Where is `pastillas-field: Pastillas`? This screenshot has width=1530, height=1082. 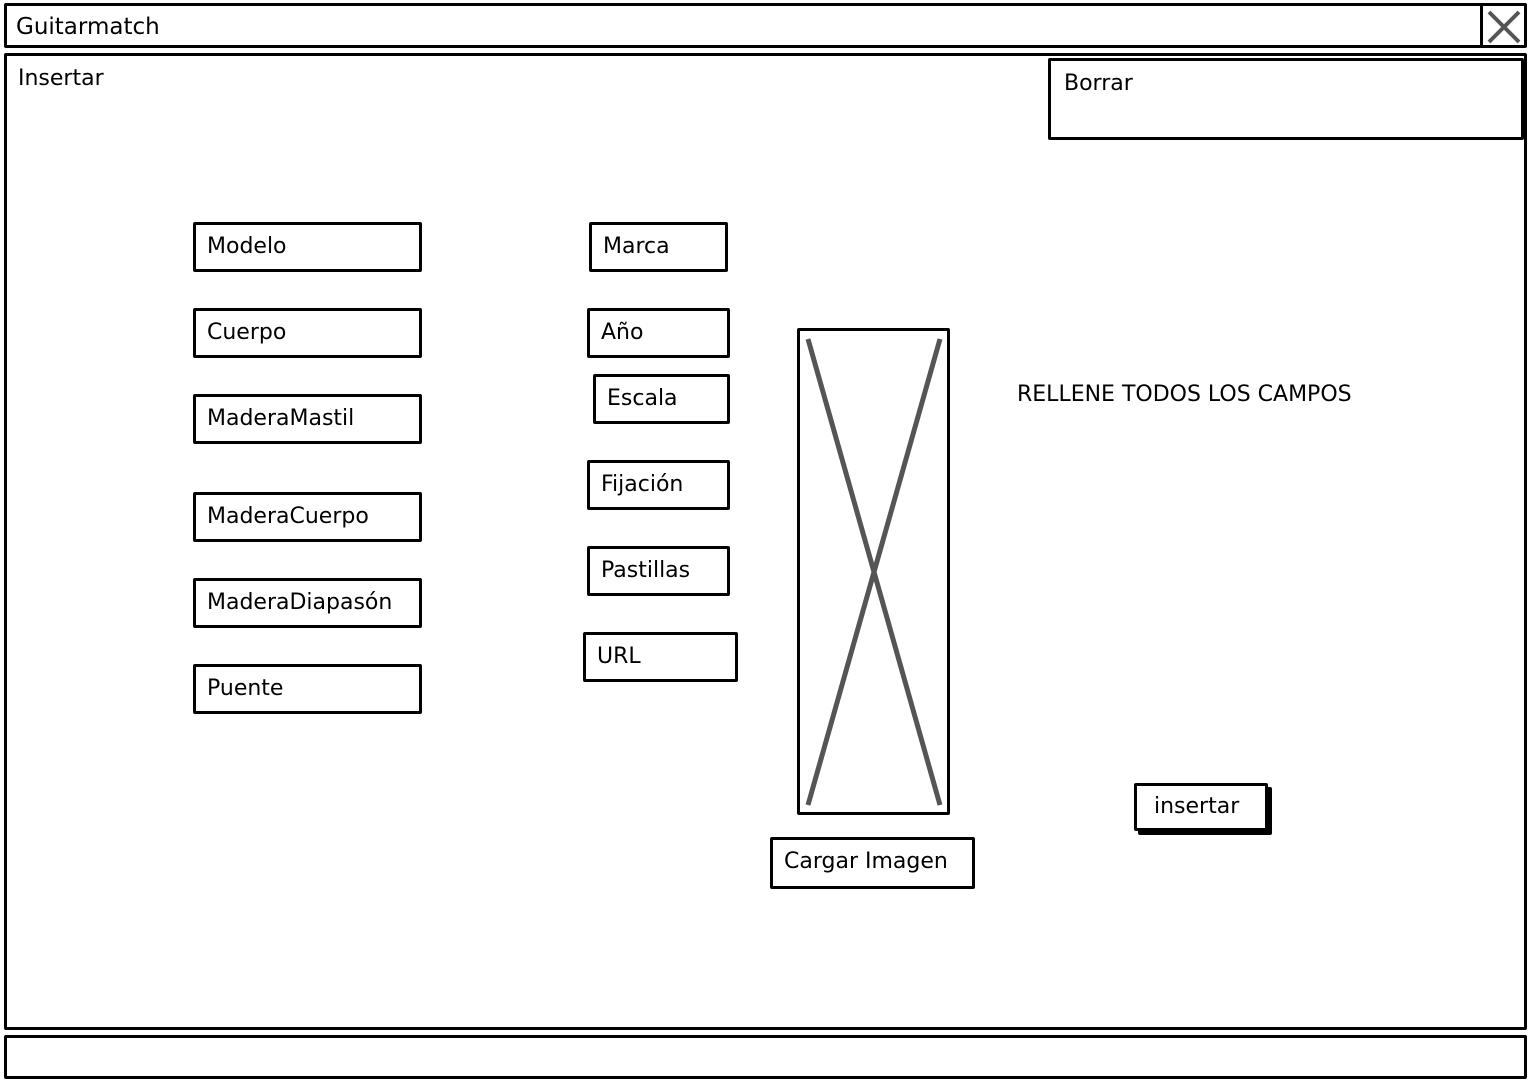 pastillas-field: Pastillas is located at coordinates (658, 571).